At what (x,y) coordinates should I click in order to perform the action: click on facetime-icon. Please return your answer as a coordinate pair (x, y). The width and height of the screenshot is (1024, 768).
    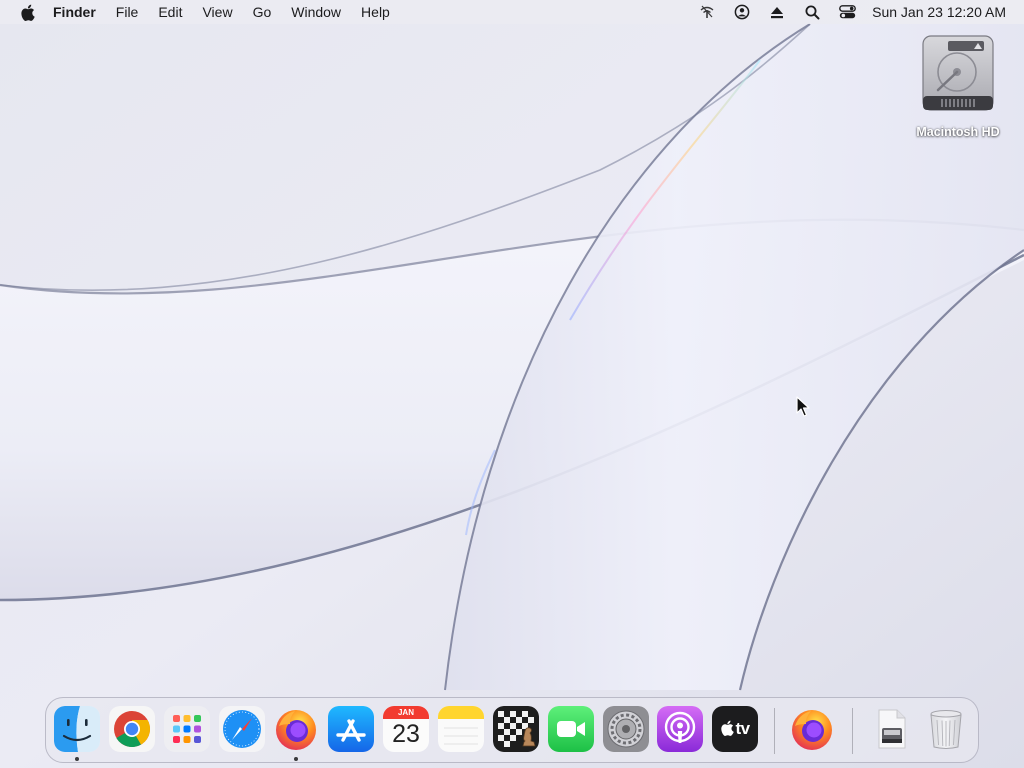
    Looking at the image, I should click on (571, 729).